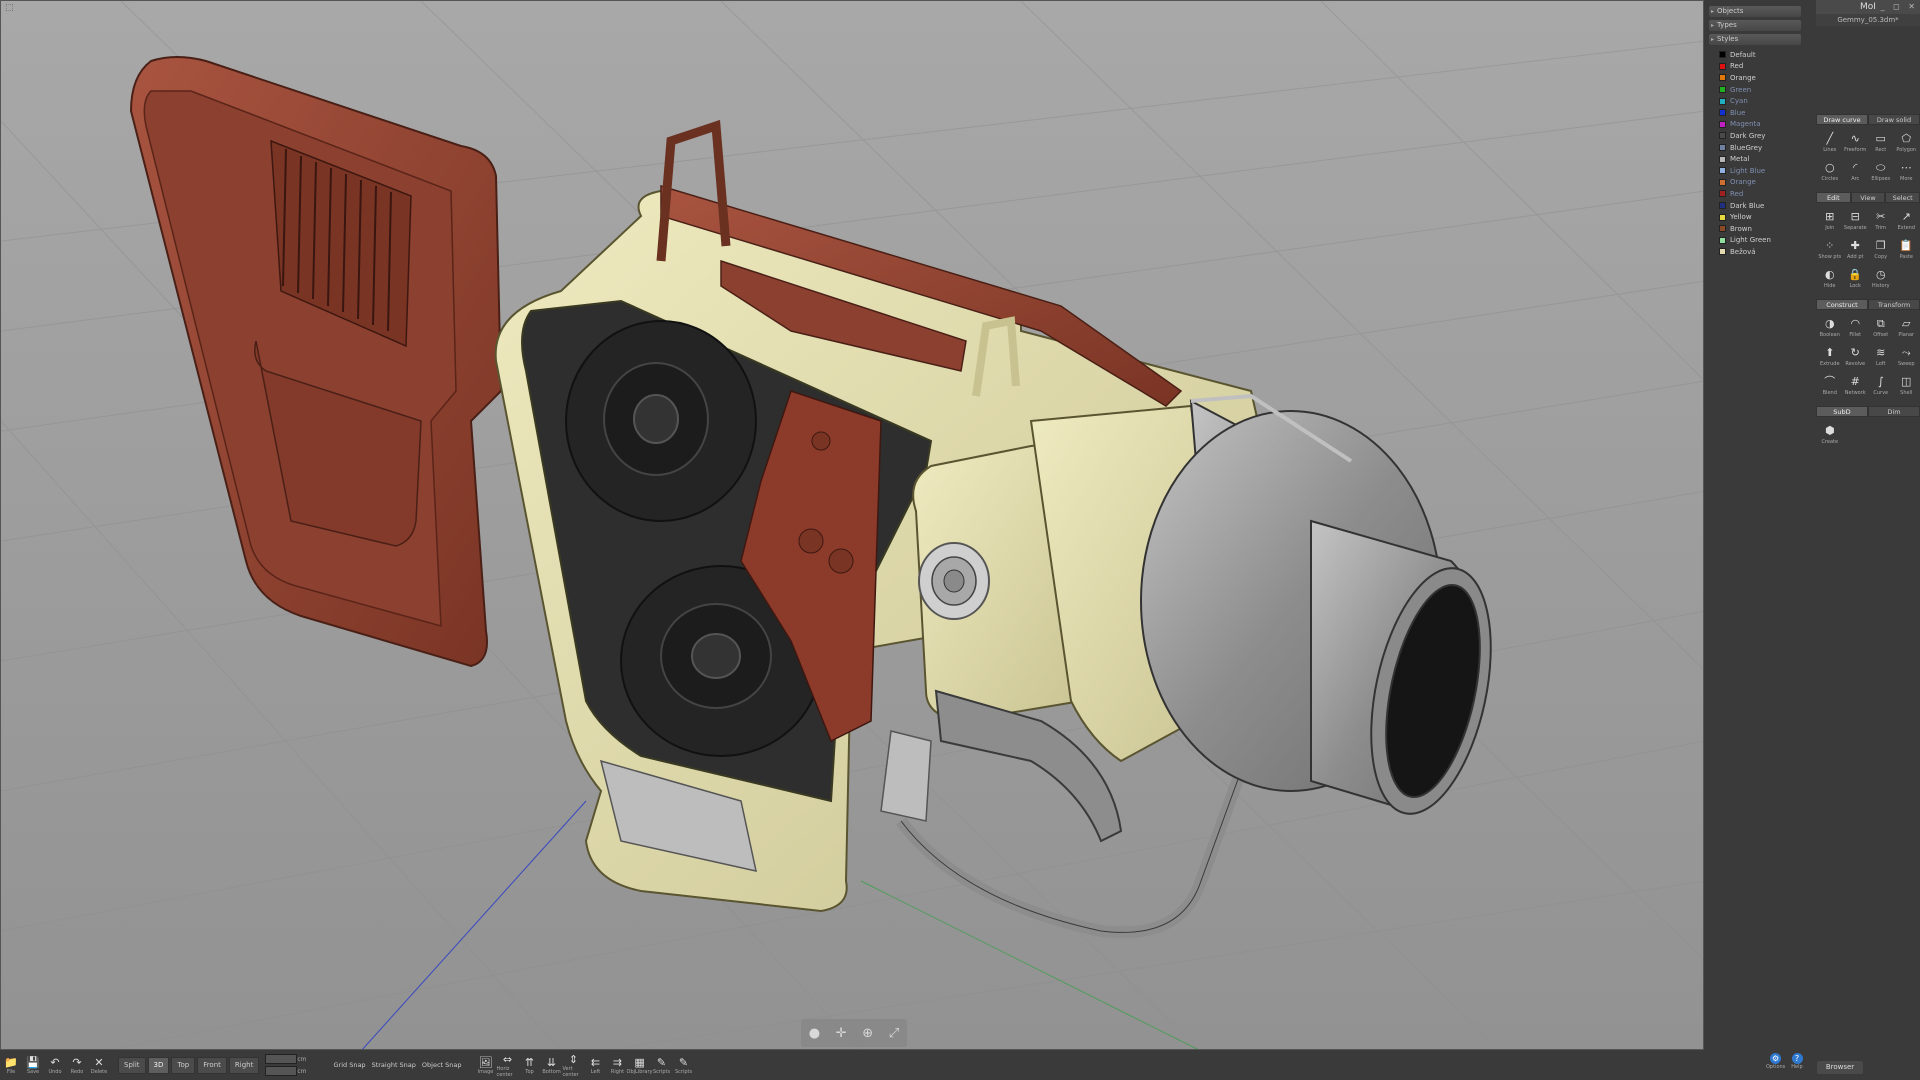 Image resolution: width=1920 pixels, height=1080 pixels. I want to click on help-button: ? Help, so click(1797, 1061).